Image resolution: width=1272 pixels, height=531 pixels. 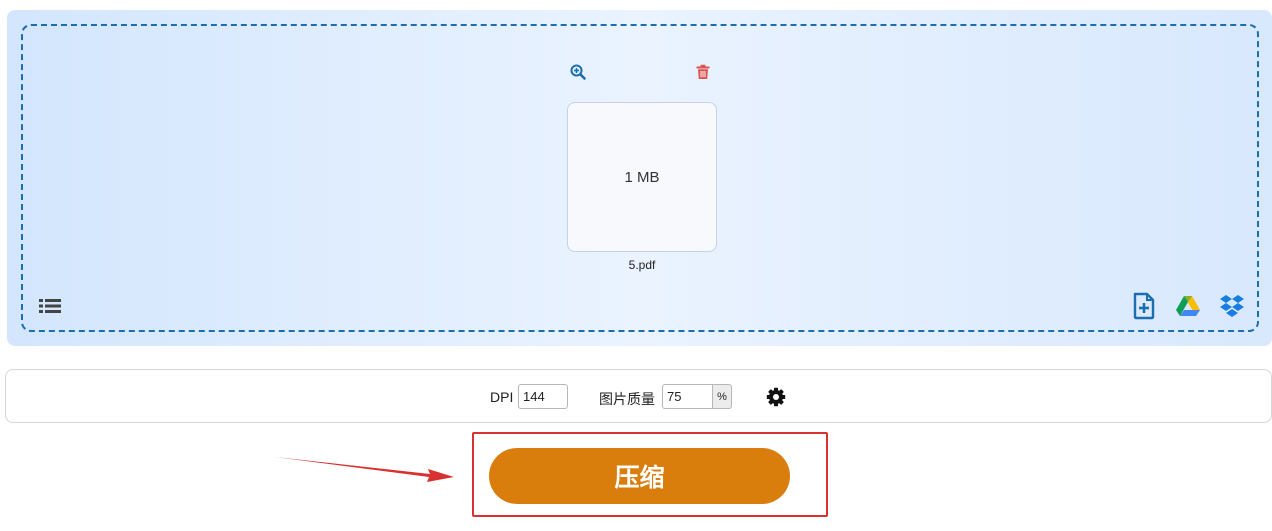 What do you see at coordinates (578, 72) in the screenshot?
I see `zoom-in-icon` at bounding box center [578, 72].